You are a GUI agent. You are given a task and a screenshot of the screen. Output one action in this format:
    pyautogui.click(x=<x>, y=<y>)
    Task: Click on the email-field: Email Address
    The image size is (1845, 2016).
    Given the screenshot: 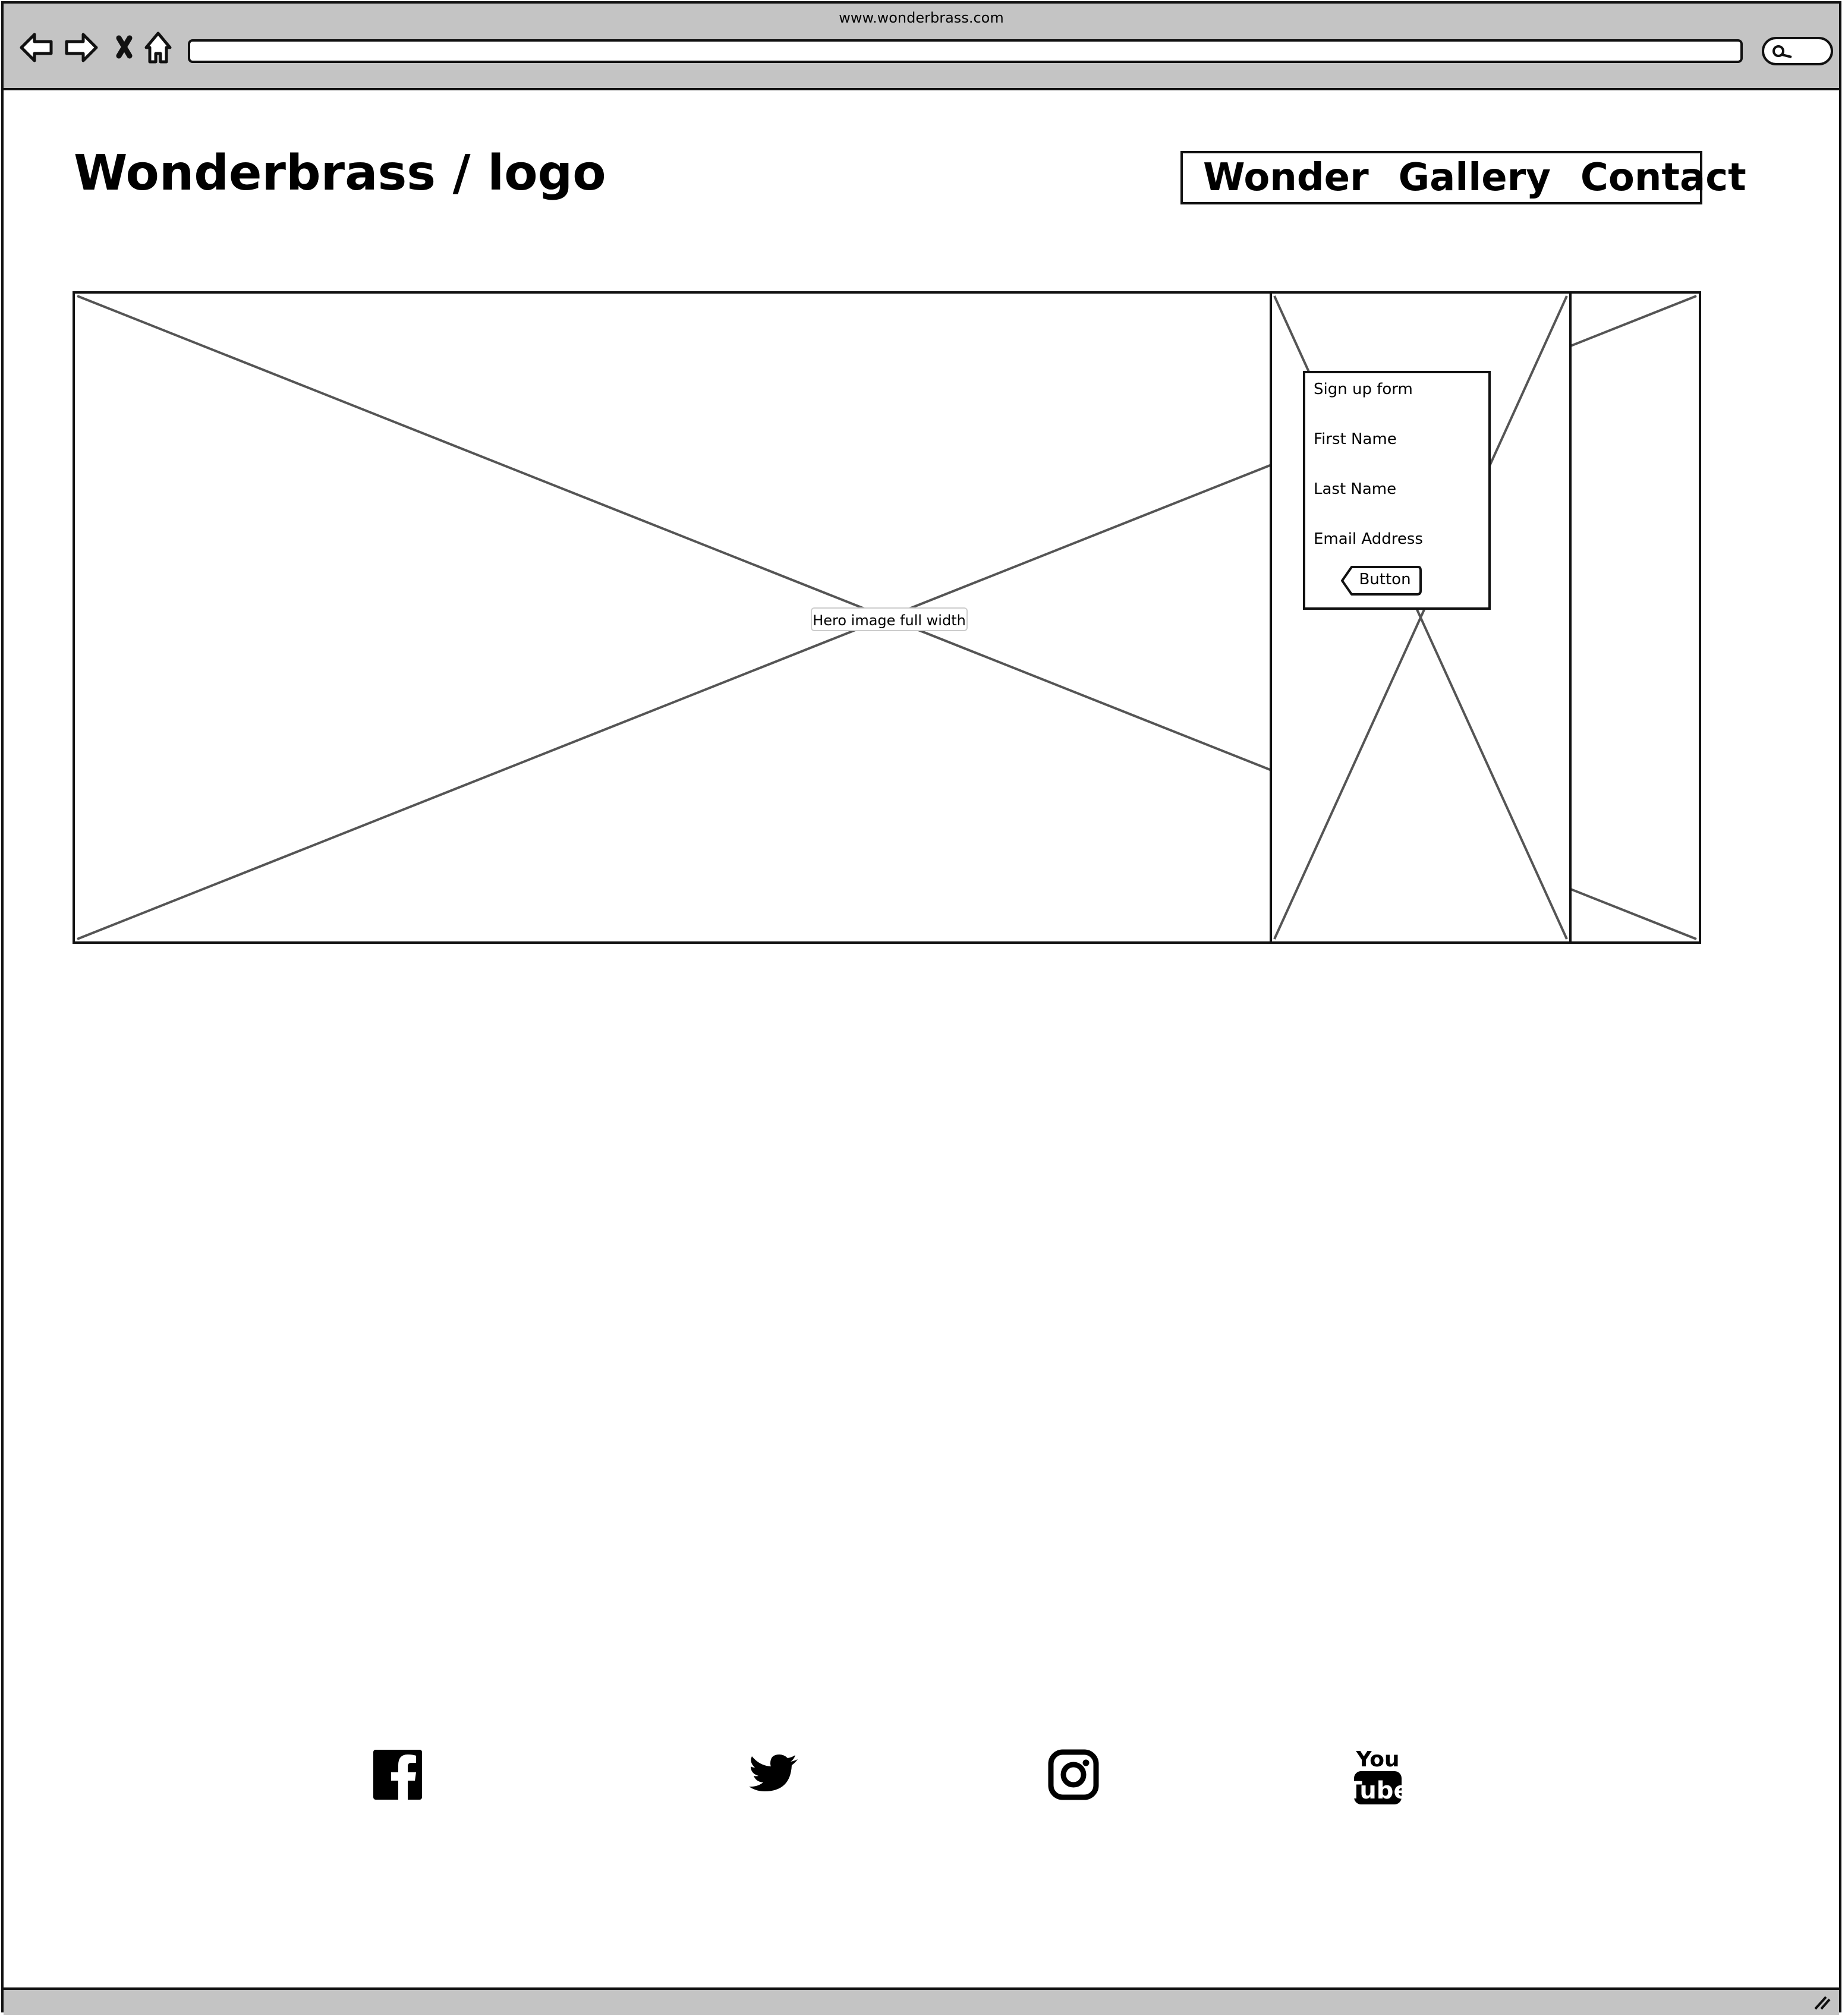 What is the action you would take?
    pyautogui.click(x=1368, y=539)
    